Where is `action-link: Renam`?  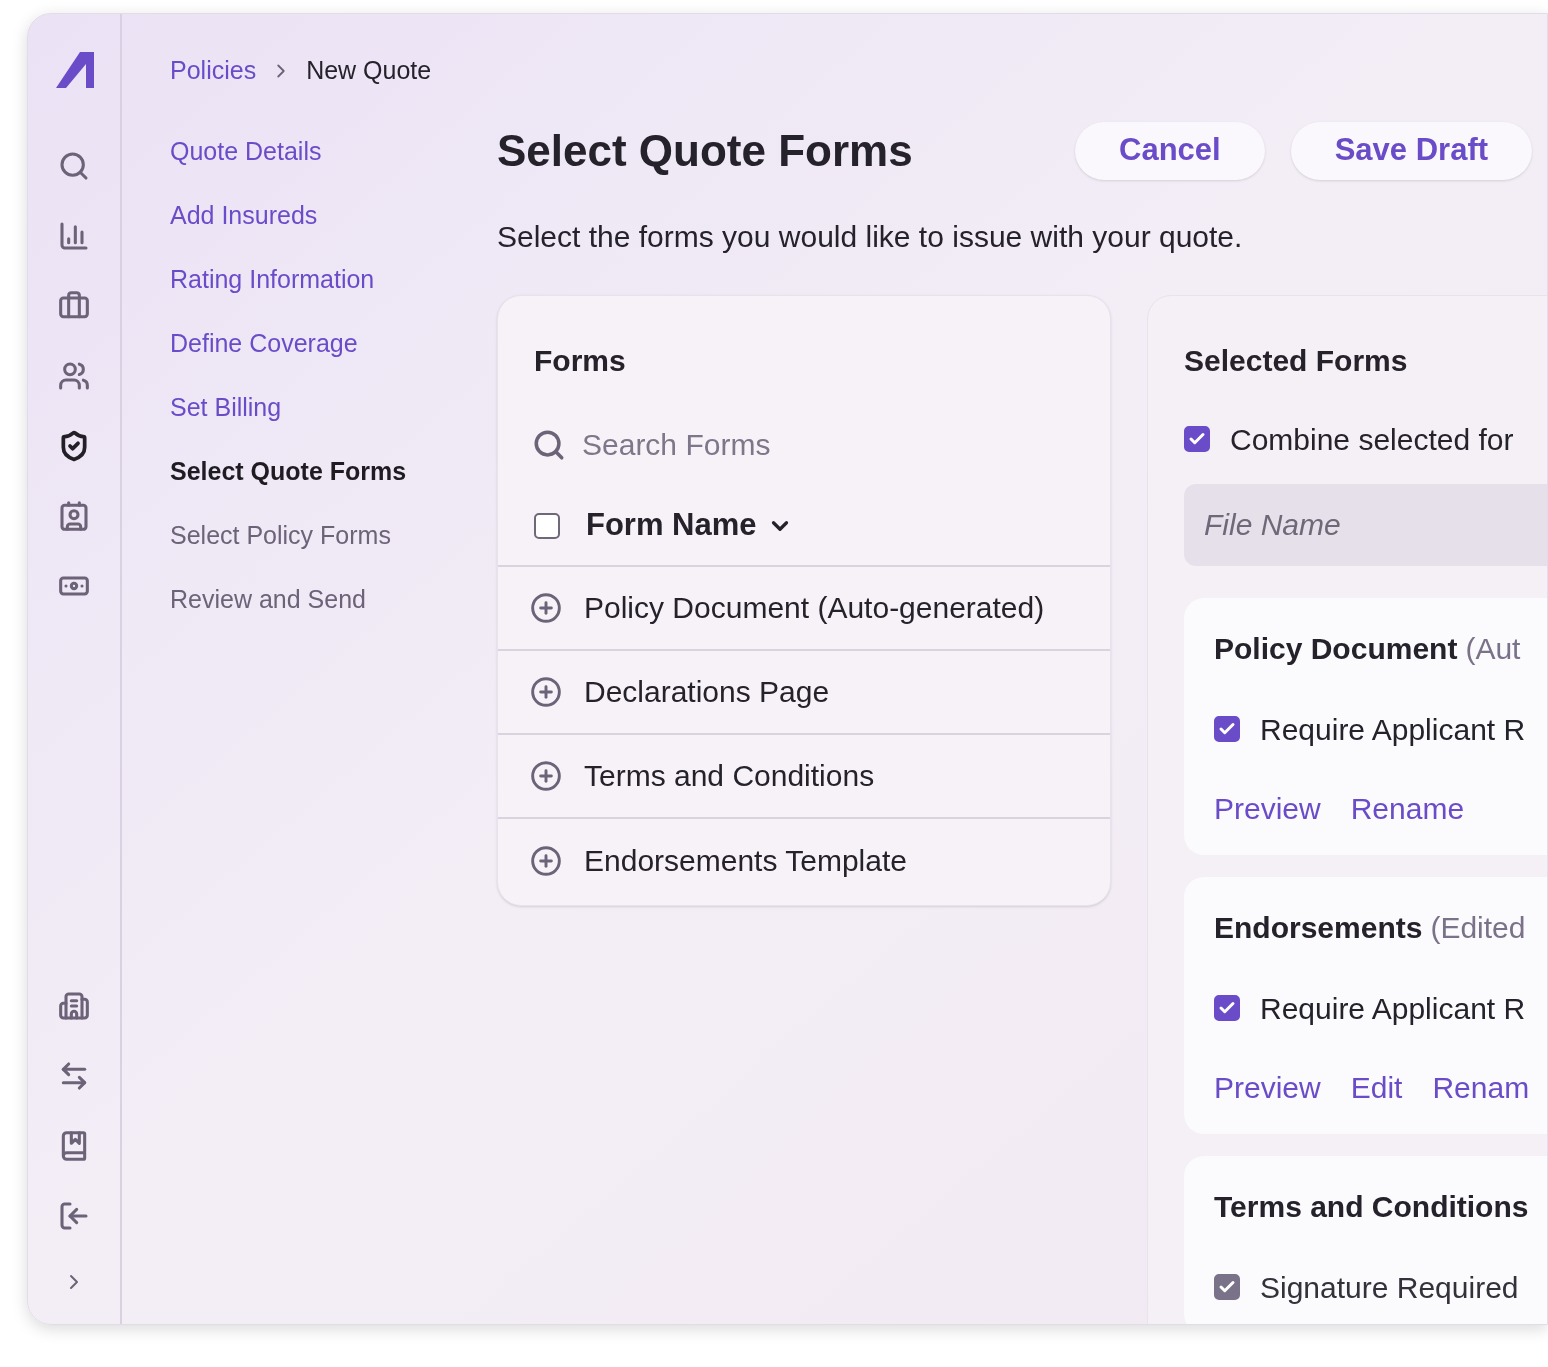 action-link: Renam is located at coordinates (1481, 1087).